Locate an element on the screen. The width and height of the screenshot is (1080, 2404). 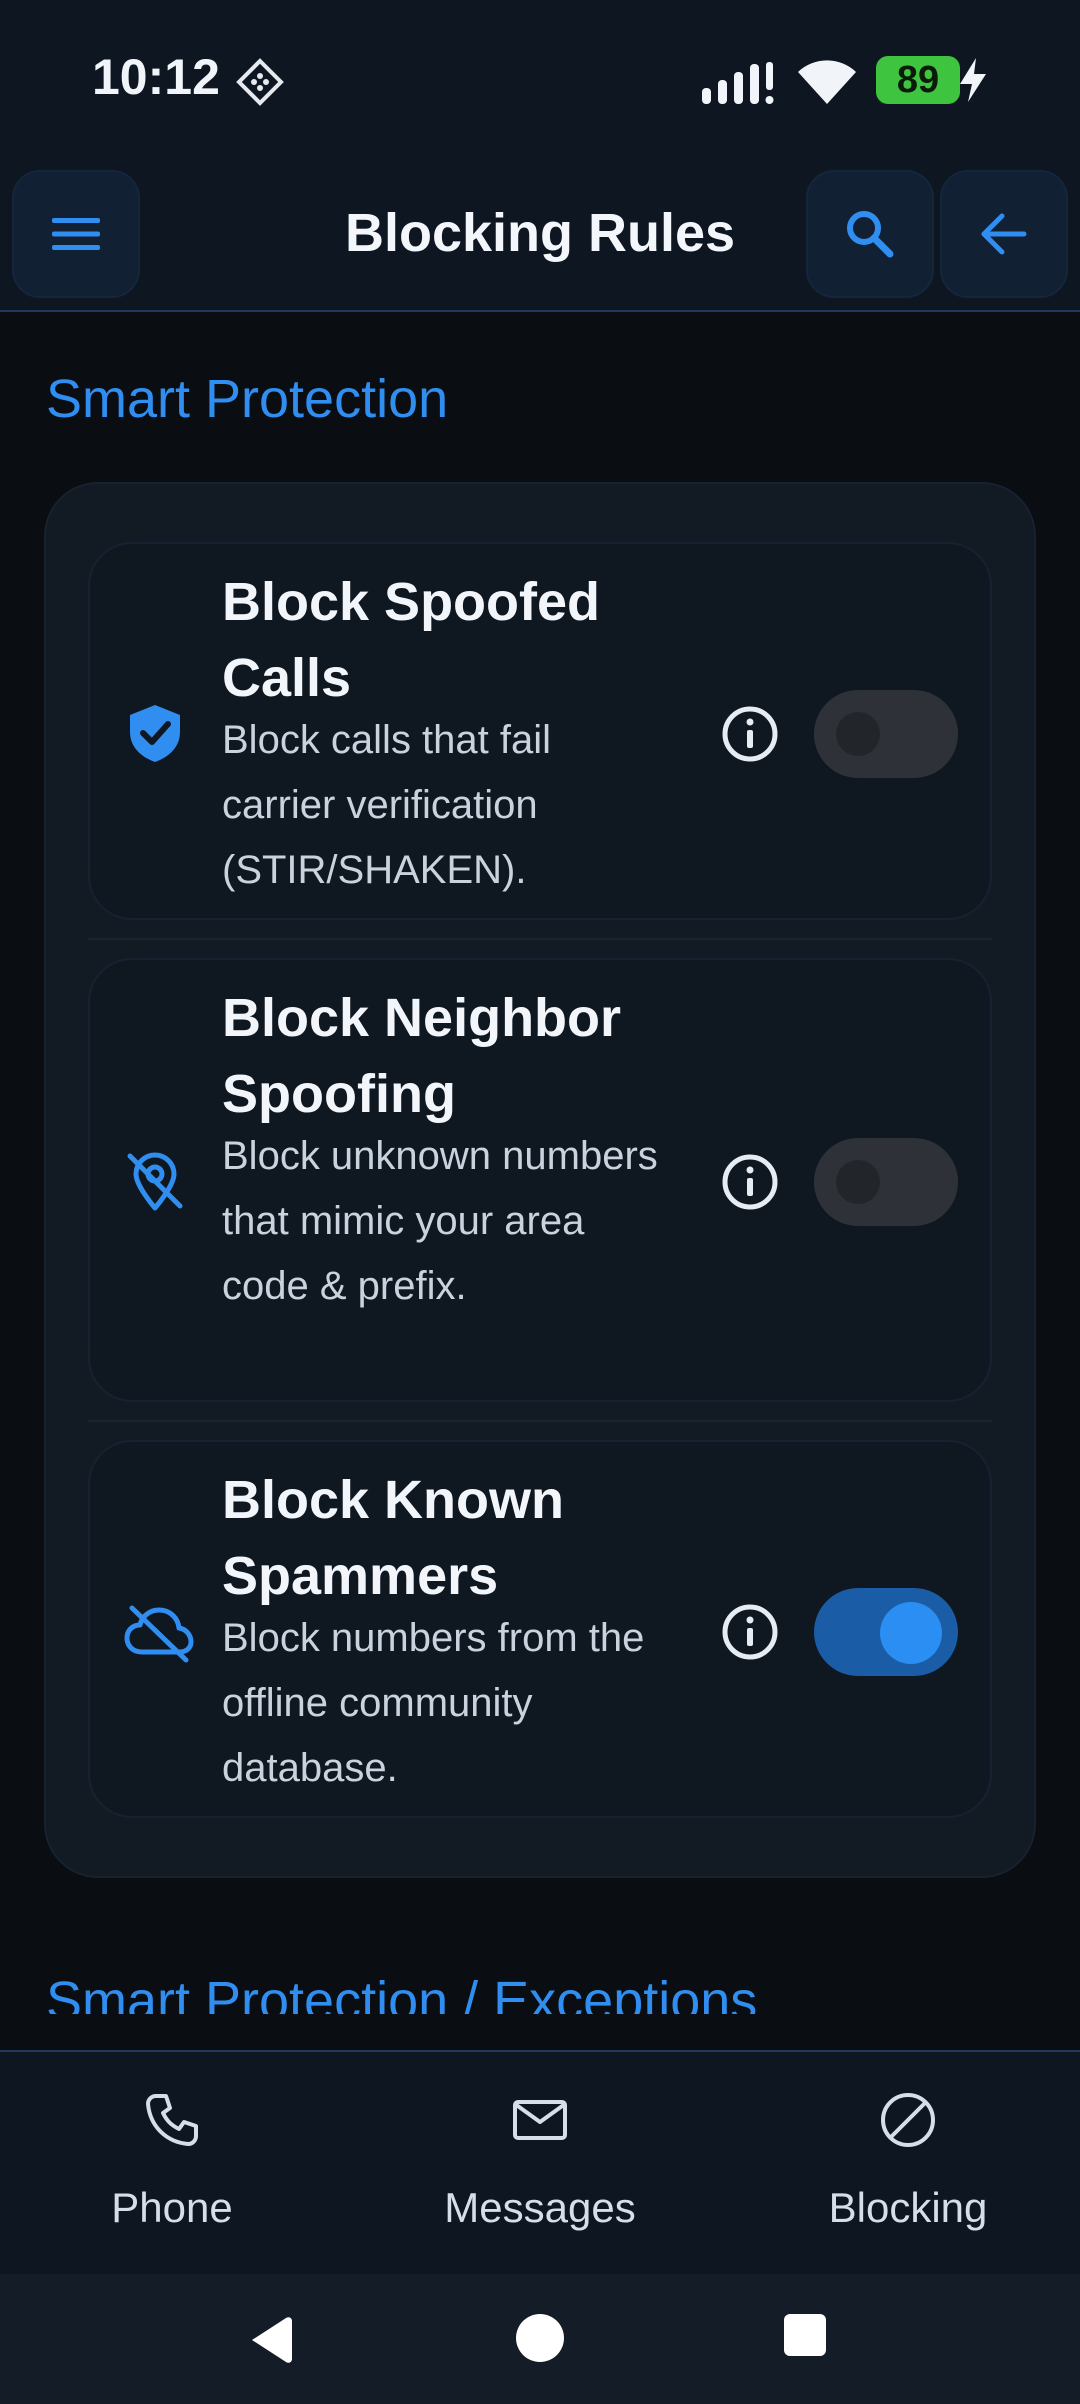
status-bar: 10:12 89 is located at coordinates (540, 80).